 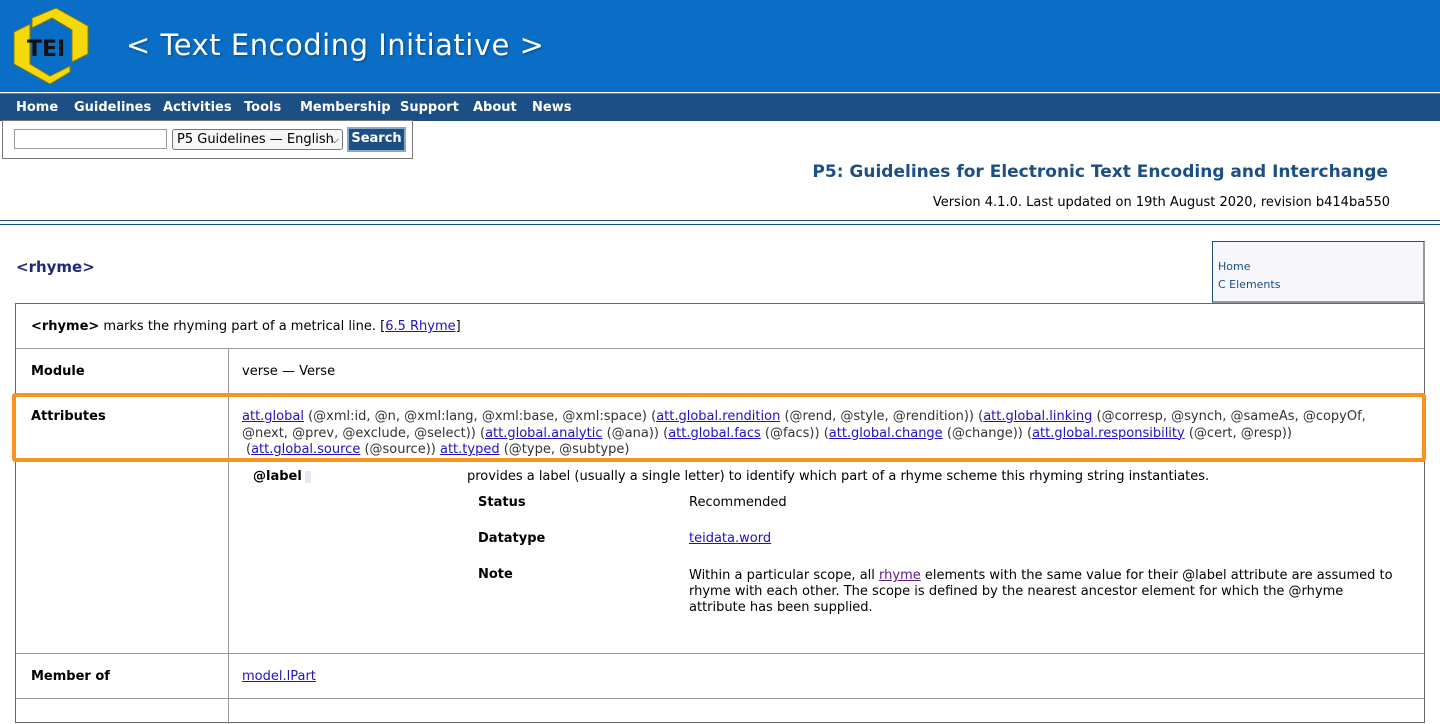 I want to click on note-label: Note, so click(x=495, y=574).